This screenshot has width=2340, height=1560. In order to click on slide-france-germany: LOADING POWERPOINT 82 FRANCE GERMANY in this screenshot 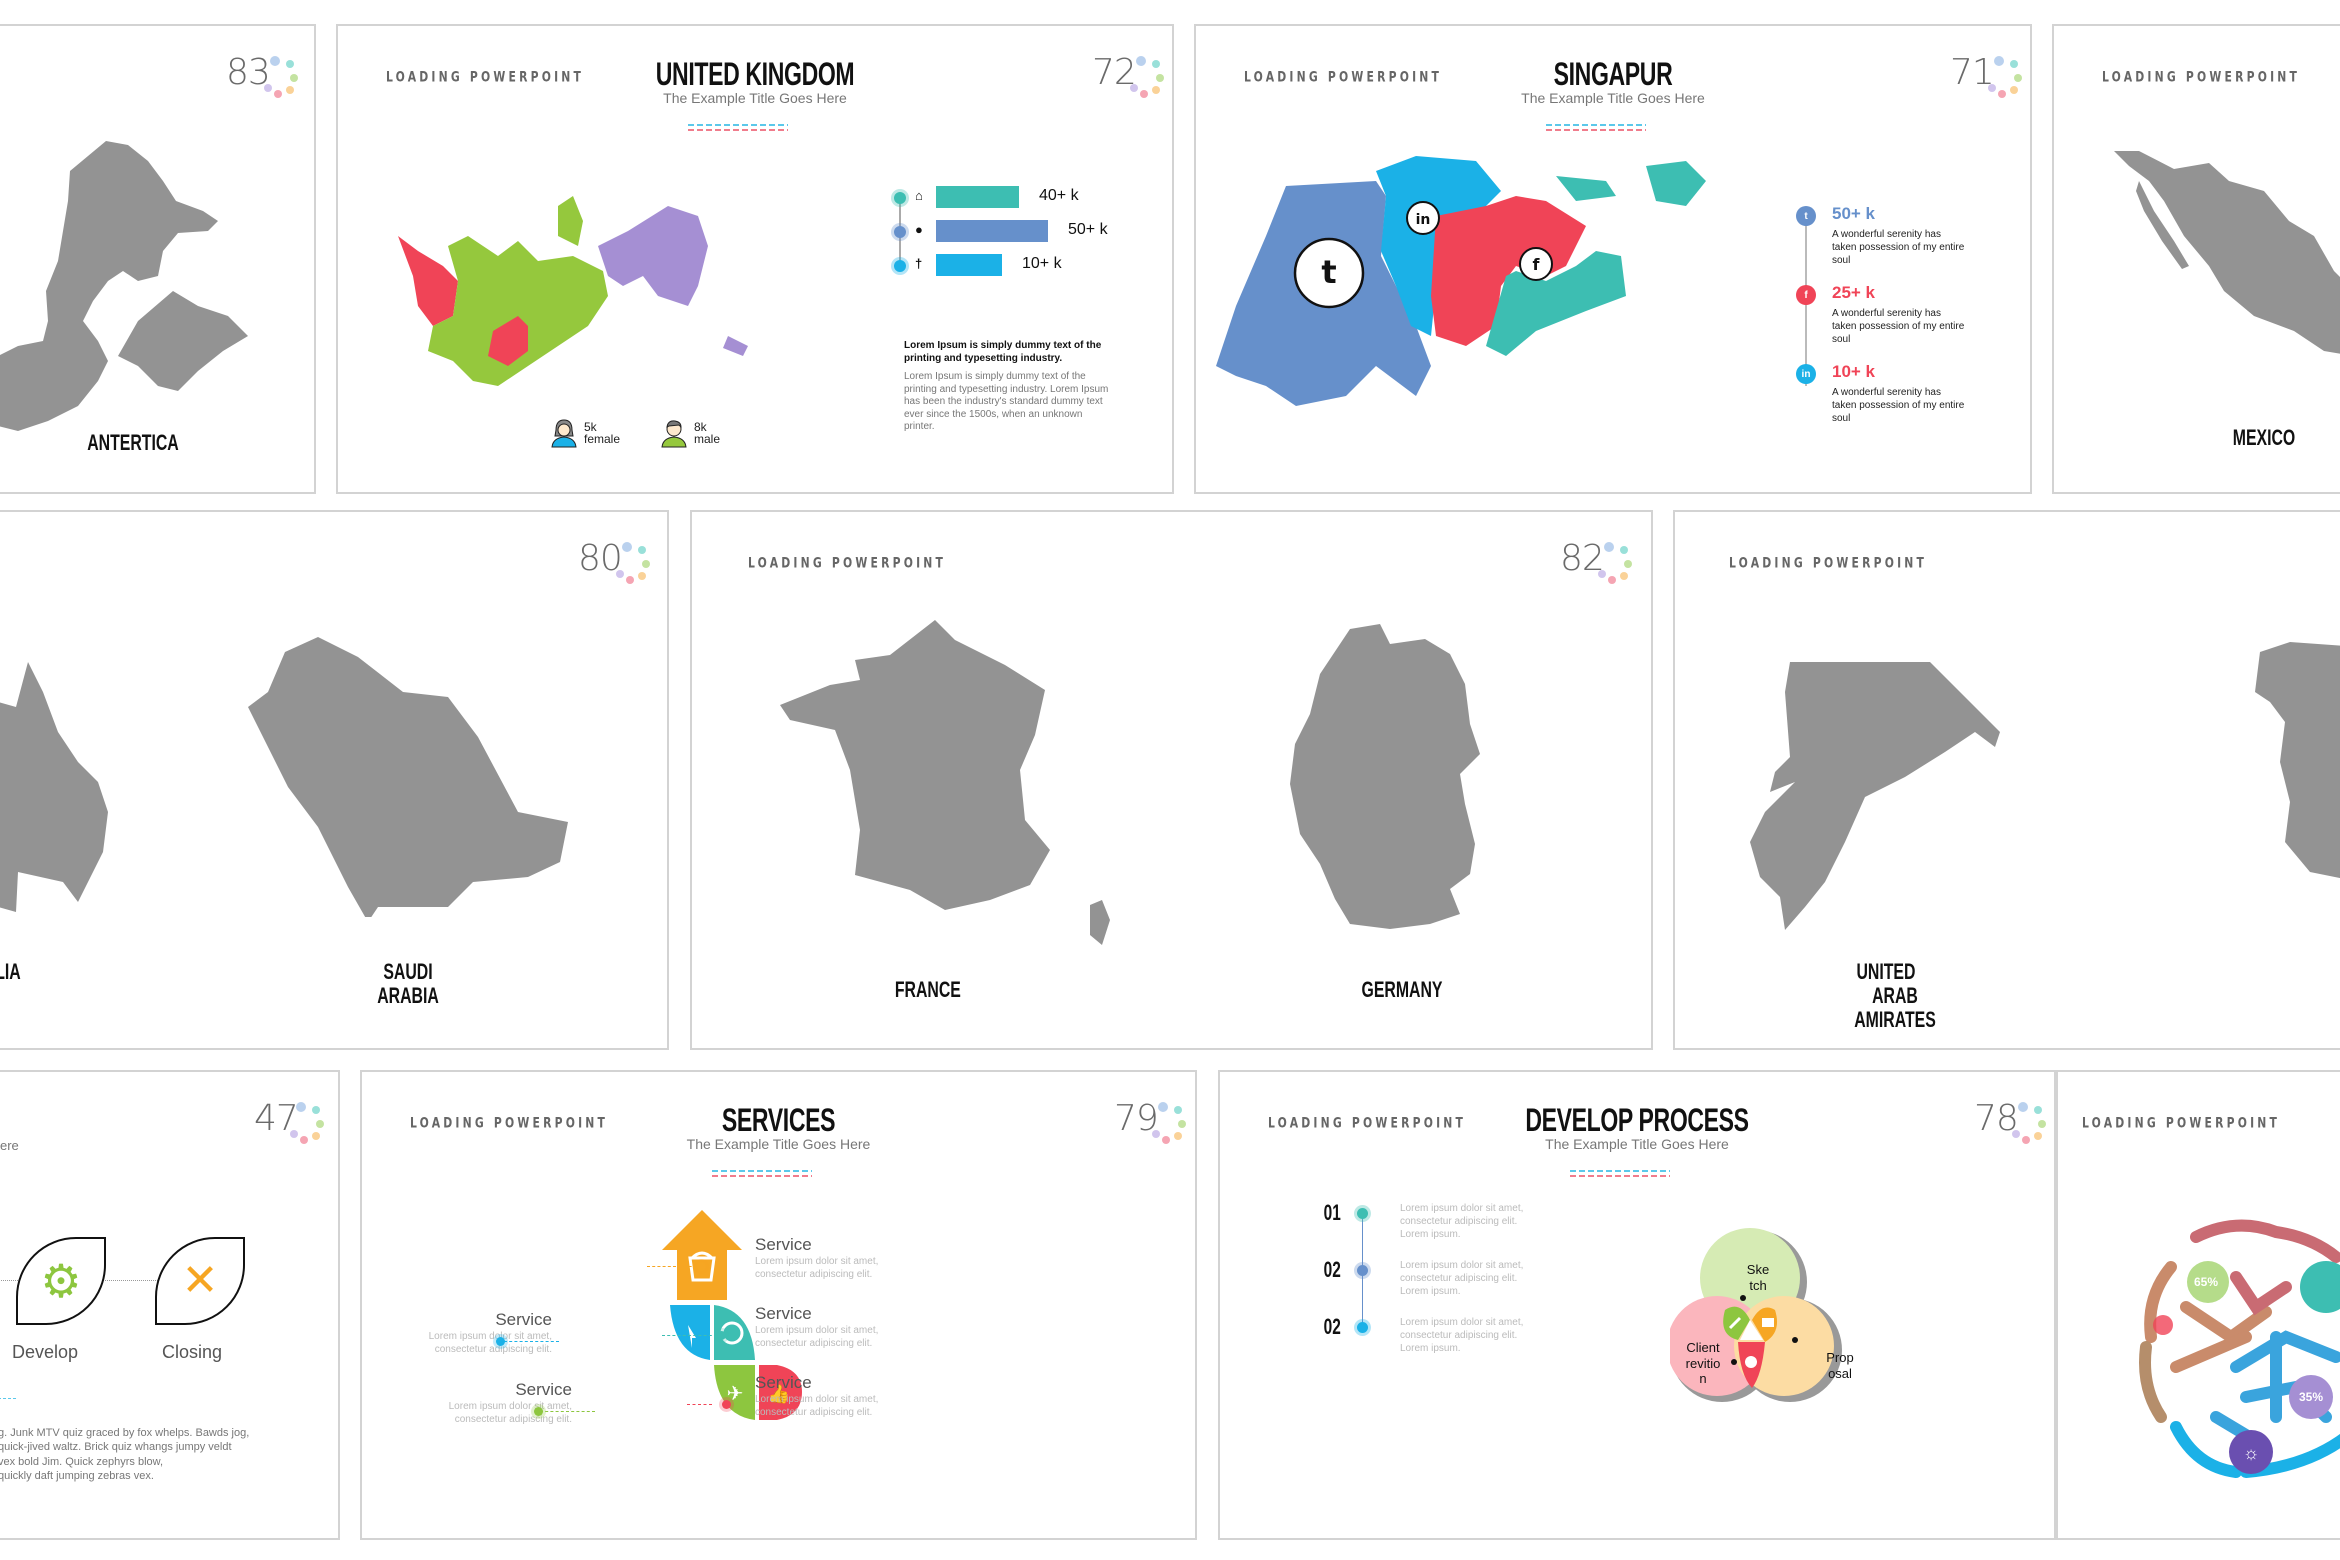, I will do `click(1171, 780)`.